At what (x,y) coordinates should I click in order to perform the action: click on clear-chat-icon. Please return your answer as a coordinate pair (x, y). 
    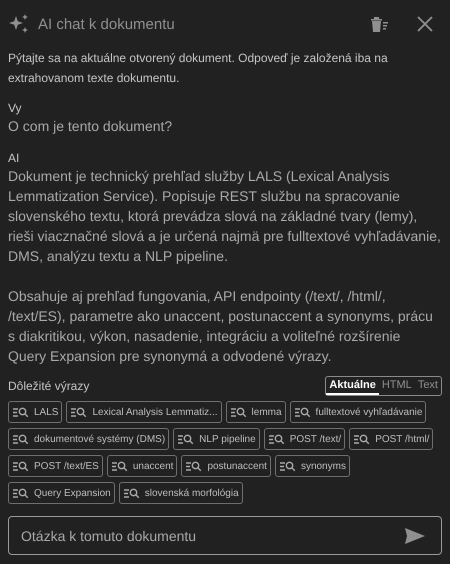
    Looking at the image, I should click on (379, 24).